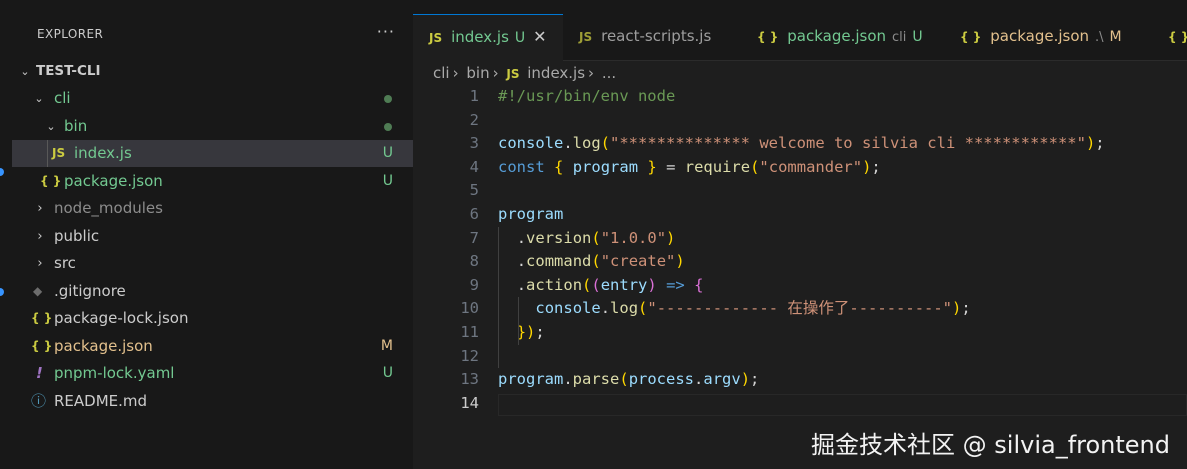 This screenshot has width=1187, height=469. Describe the element at coordinates (800, 191) in the screenshot. I see `code-line: 5` at that location.